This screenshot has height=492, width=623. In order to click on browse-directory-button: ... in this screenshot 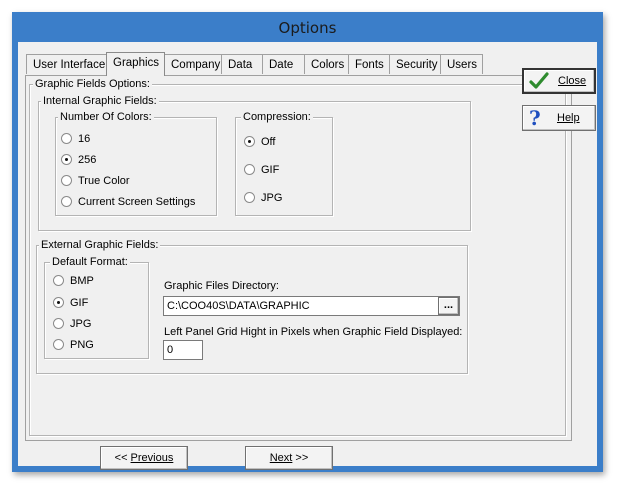, I will do `click(448, 306)`.